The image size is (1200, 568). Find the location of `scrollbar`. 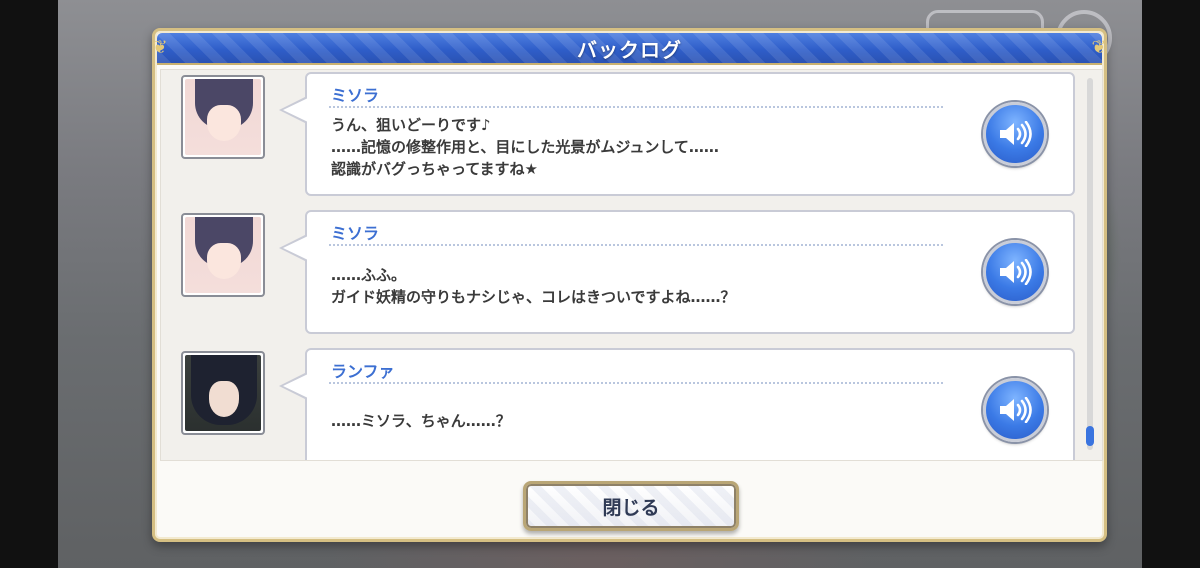

scrollbar is located at coordinates (1090, 264).